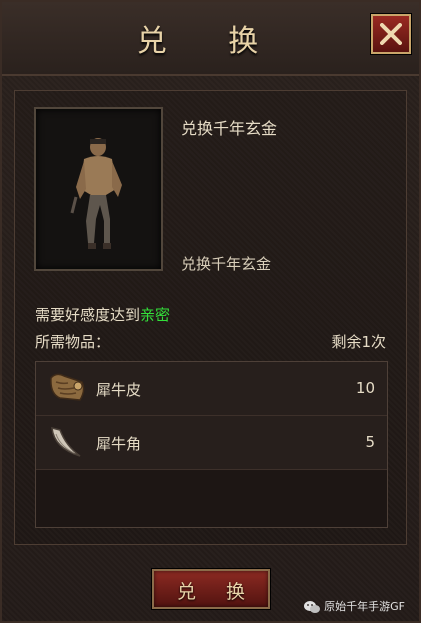 The height and width of the screenshot is (623, 421). Describe the element at coordinates (119, 444) in the screenshot. I see `material-name: 犀牛角` at that location.